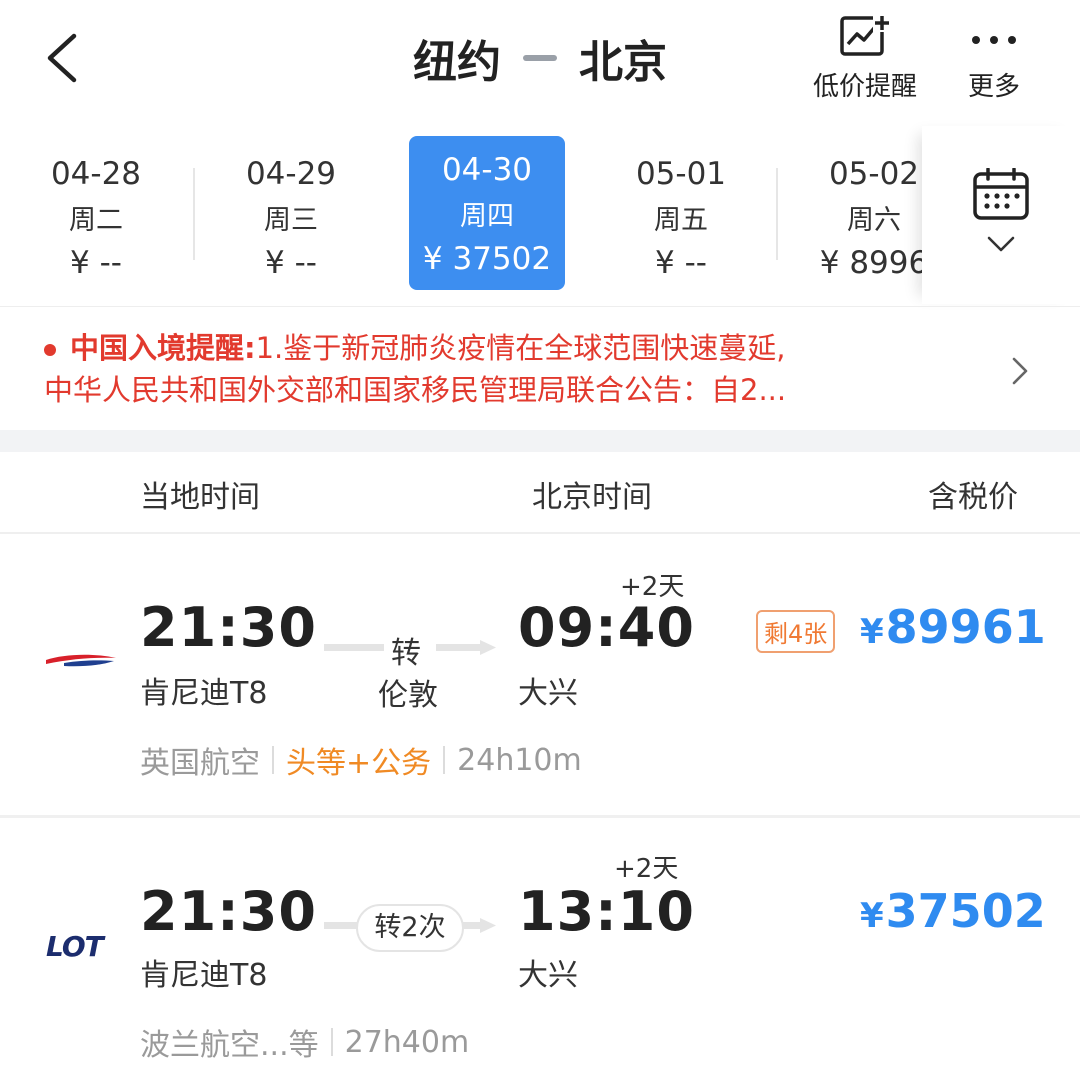 This screenshot has height=1074, width=1080. I want to click on transfer-label: 转, so click(406, 653).